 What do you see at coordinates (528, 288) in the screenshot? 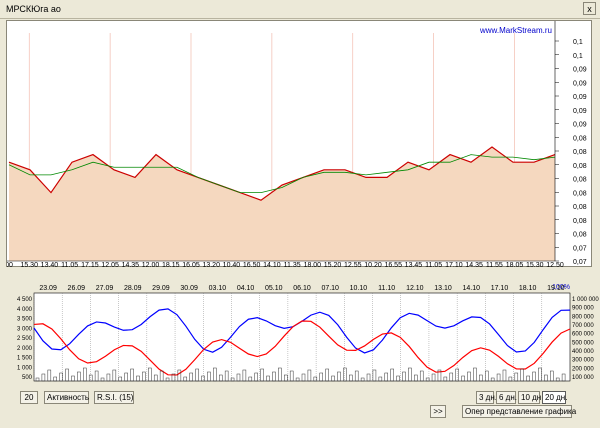
I see `date-tick-label: 18.10` at bounding box center [528, 288].